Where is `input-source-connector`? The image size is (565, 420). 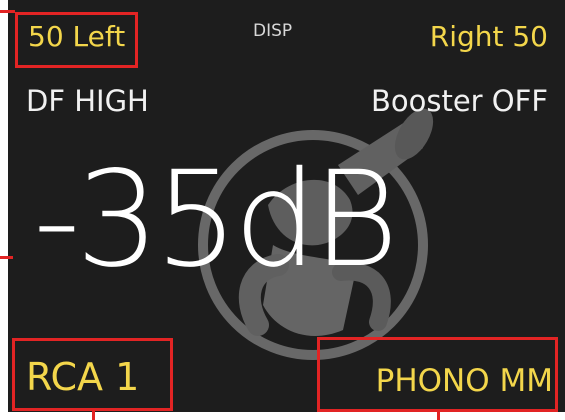 input-source-connector is located at coordinates (93, 415).